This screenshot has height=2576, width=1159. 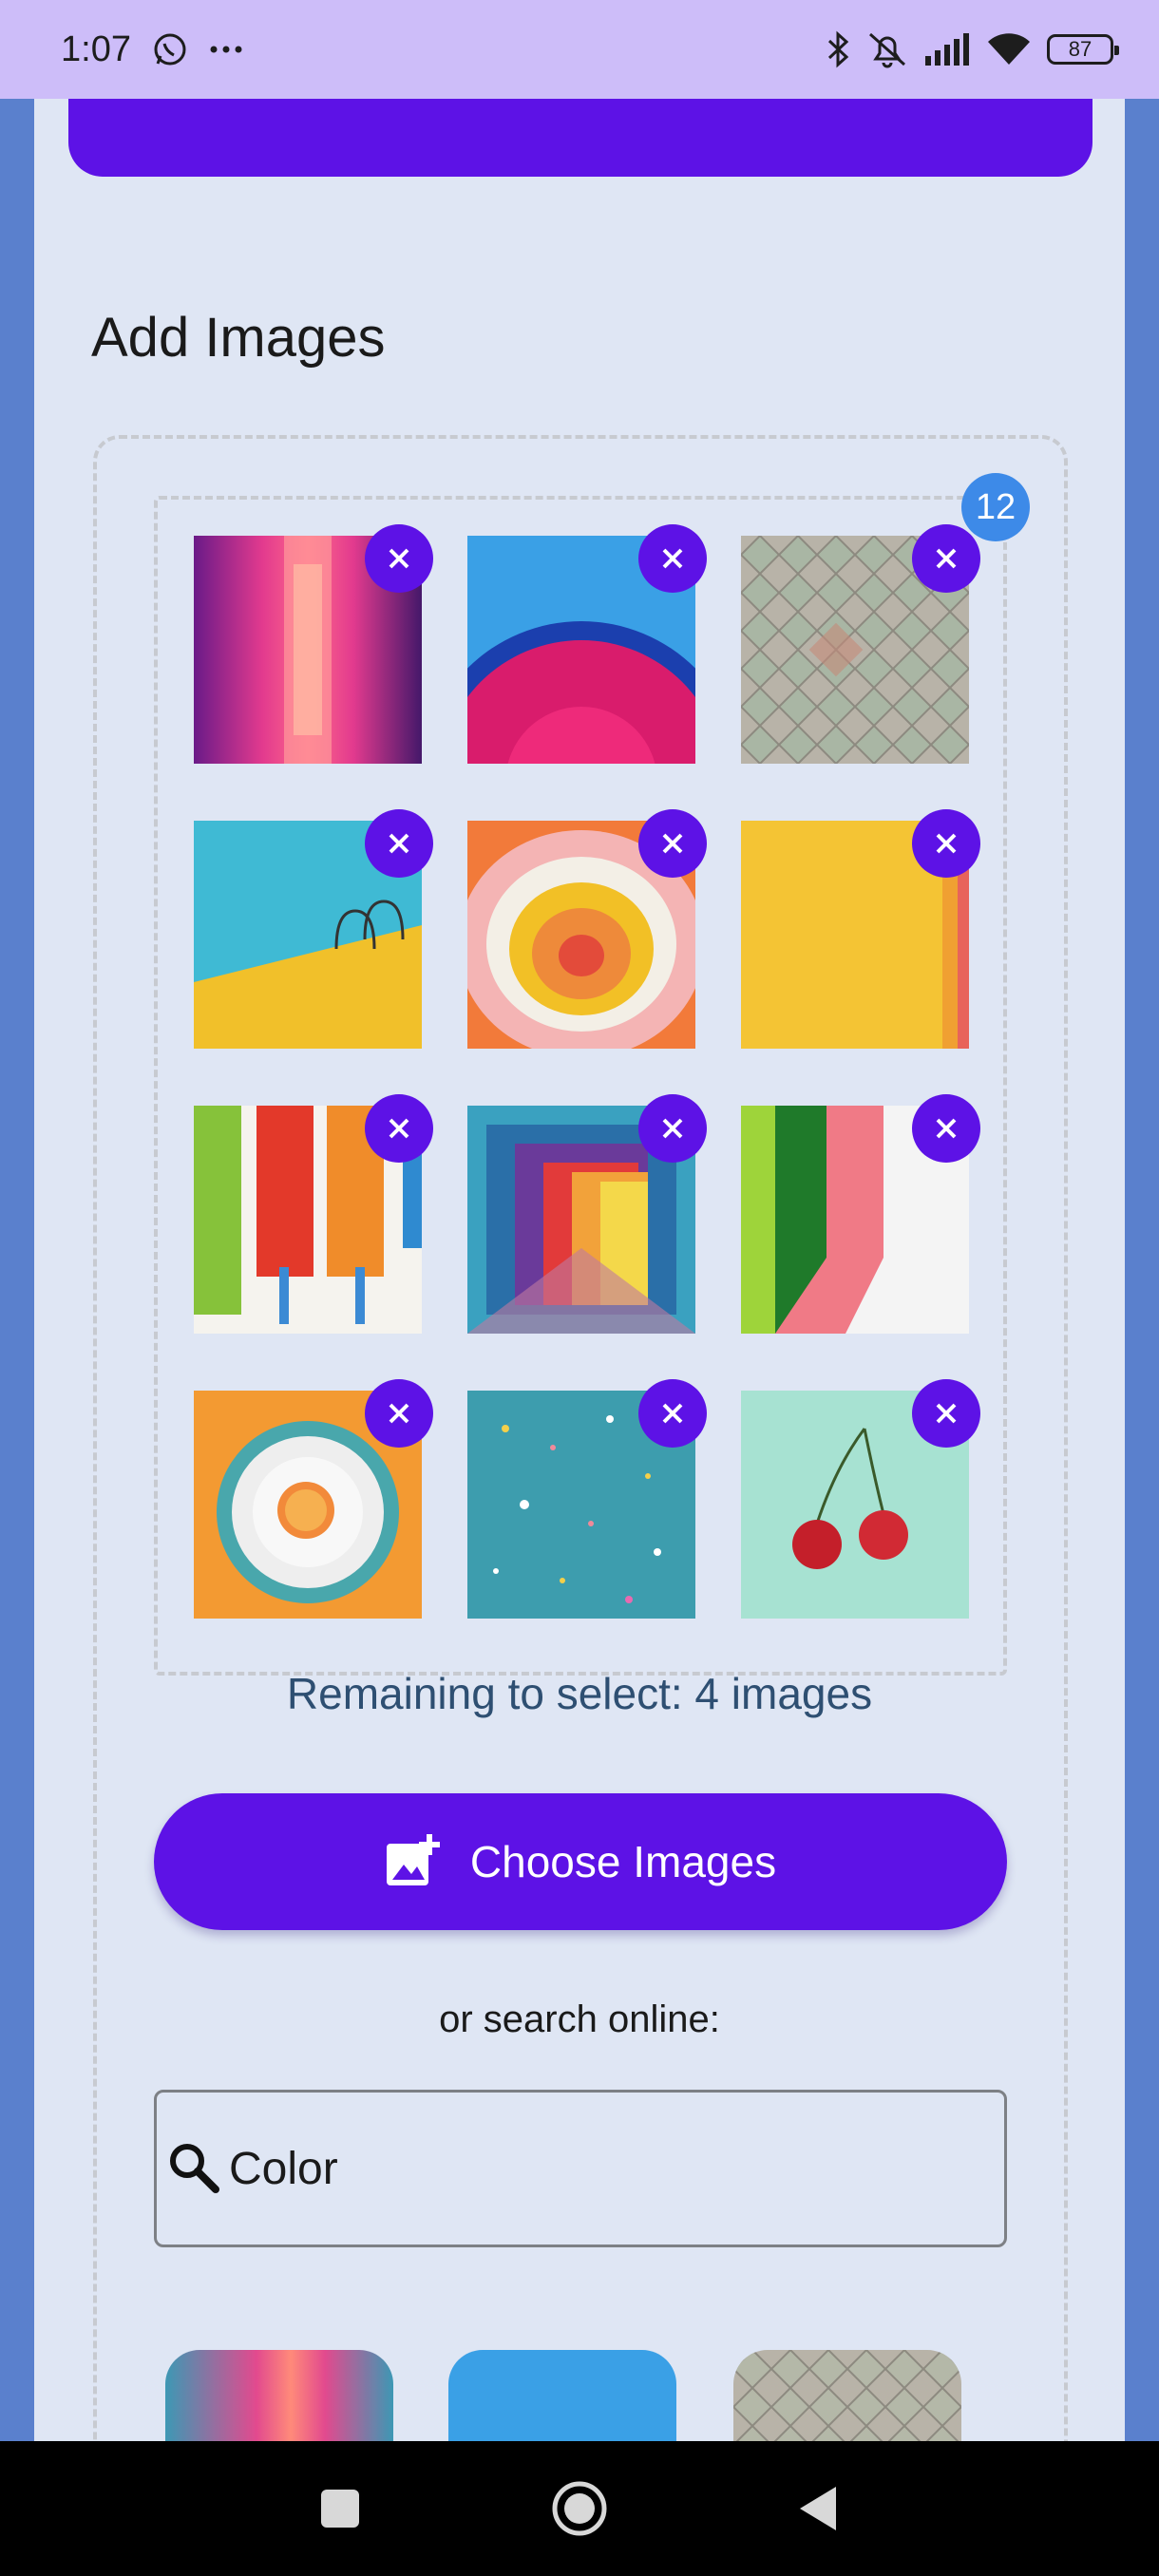 I want to click on remove-image-7-button, so click(x=399, y=1128).